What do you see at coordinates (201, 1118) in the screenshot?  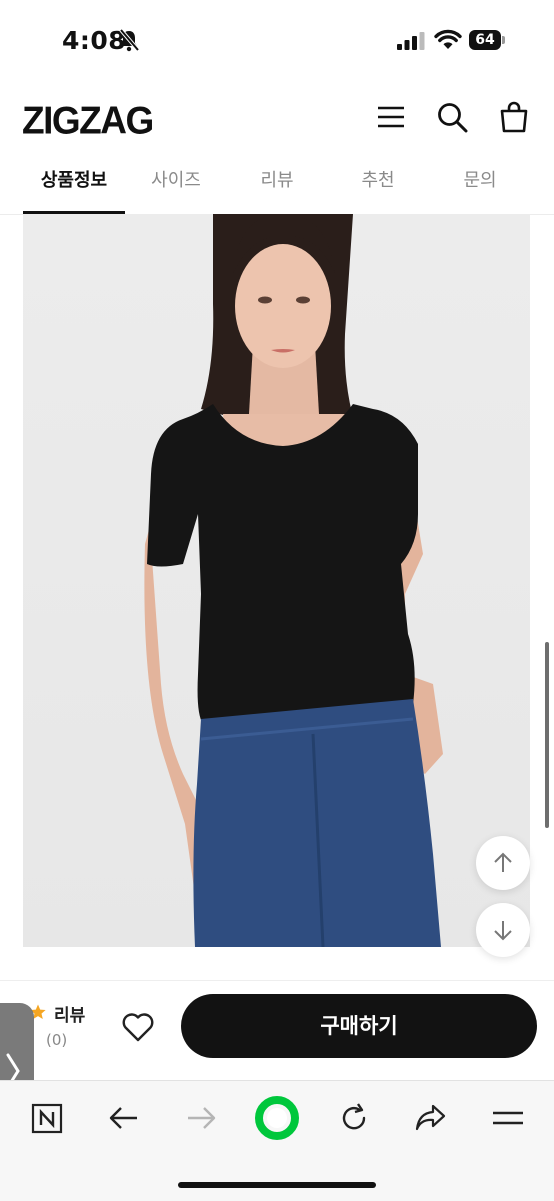 I see `forward-icon` at bounding box center [201, 1118].